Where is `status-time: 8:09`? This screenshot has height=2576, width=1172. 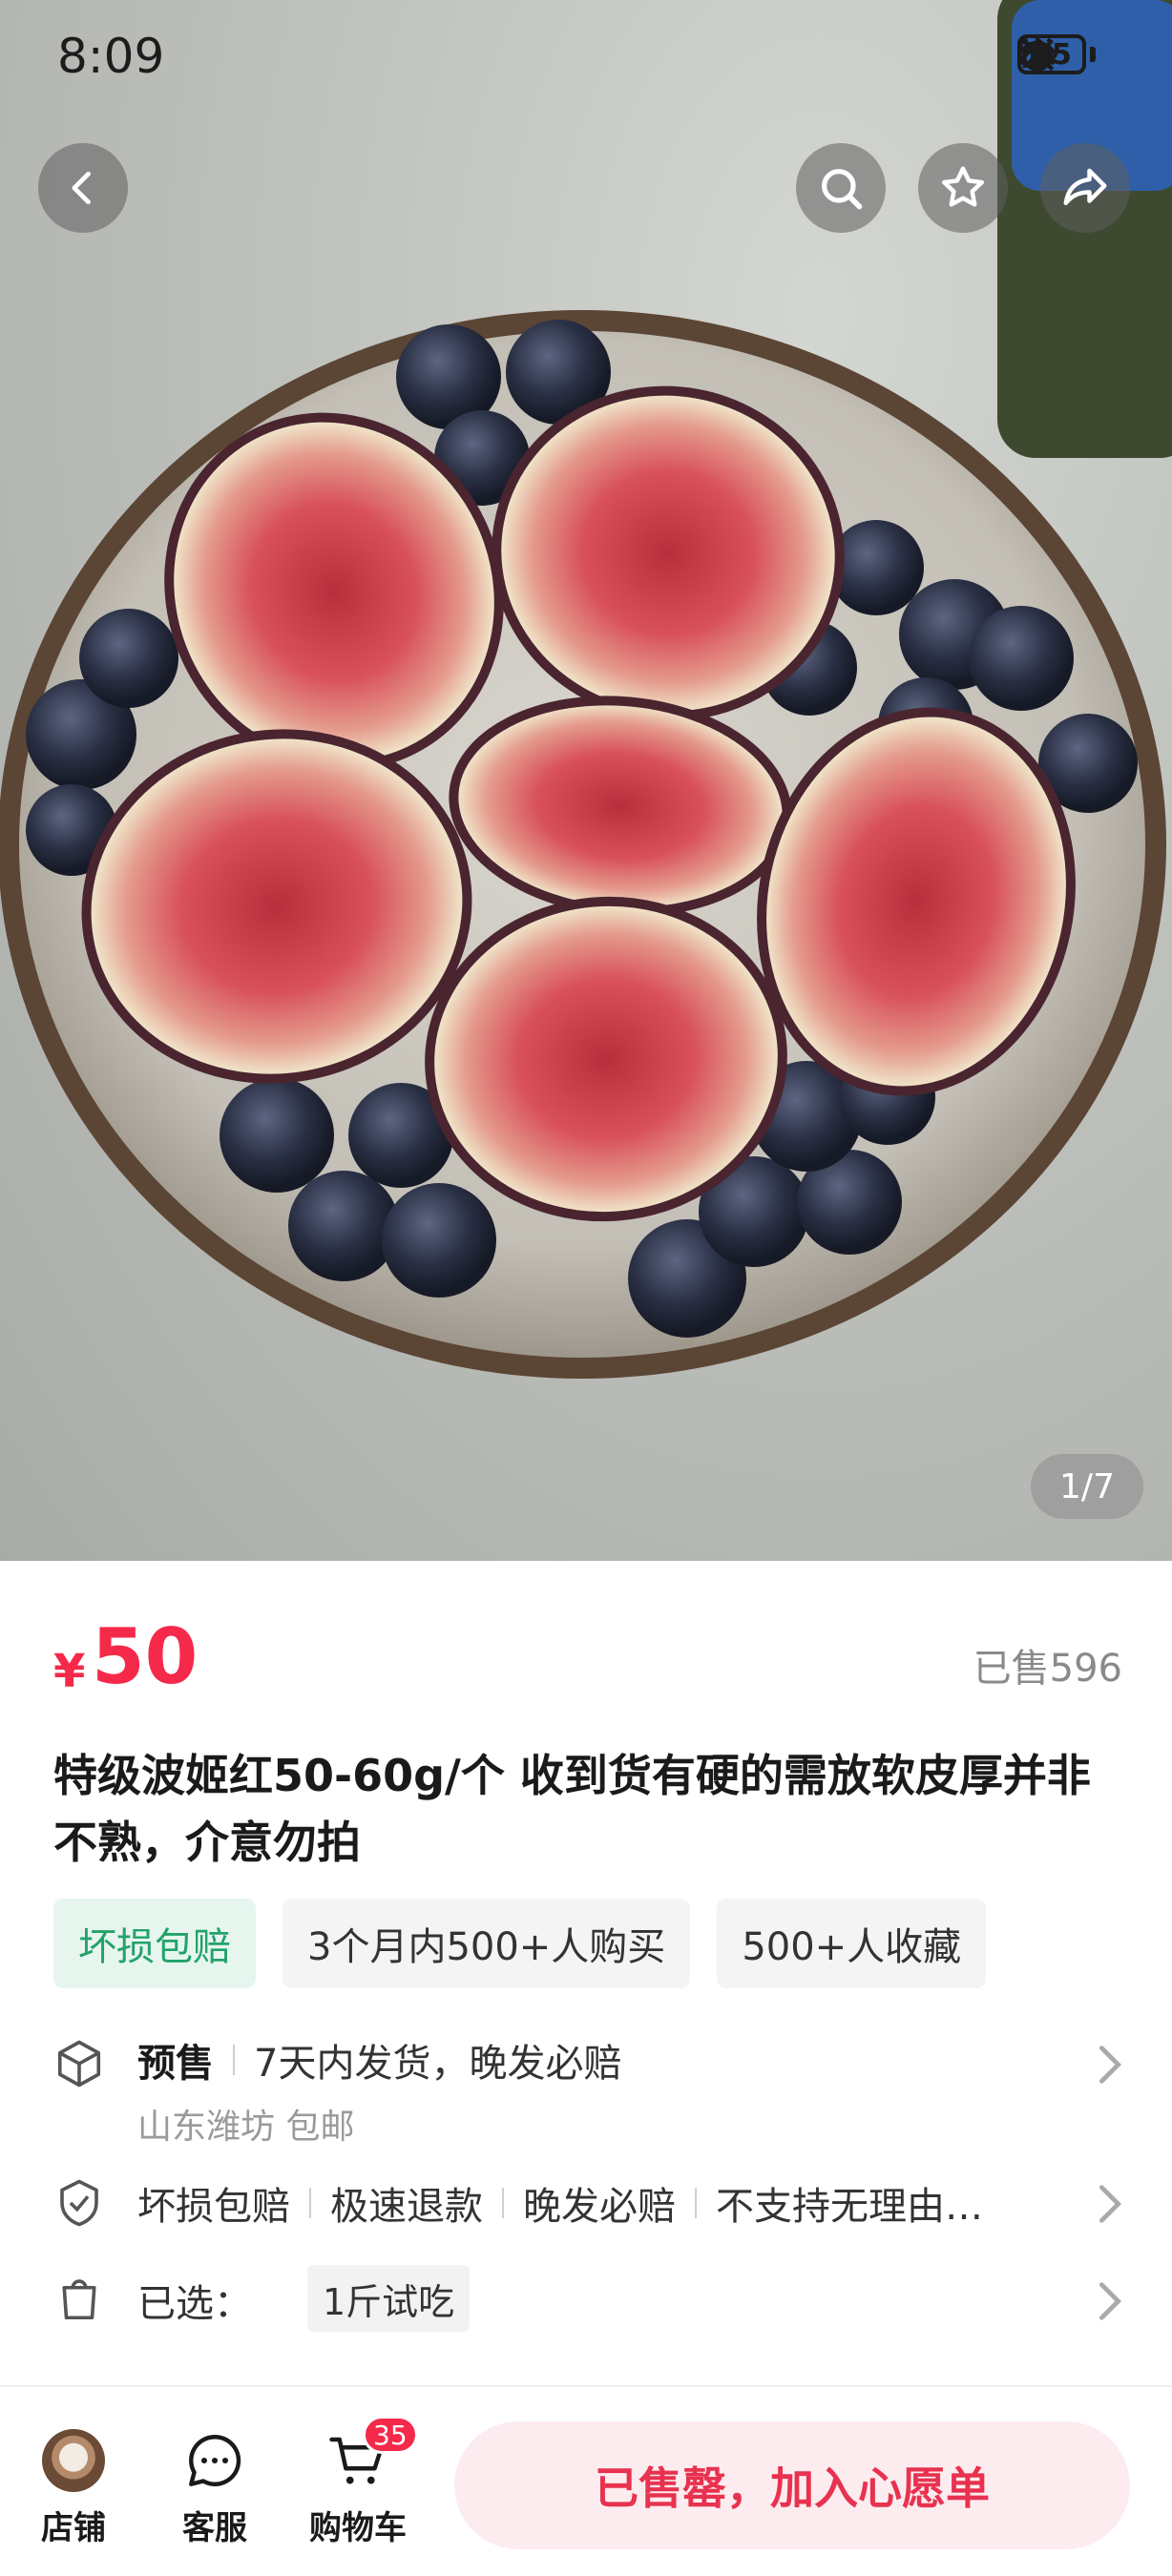 status-time: 8:09 is located at coordinates (111, 56).